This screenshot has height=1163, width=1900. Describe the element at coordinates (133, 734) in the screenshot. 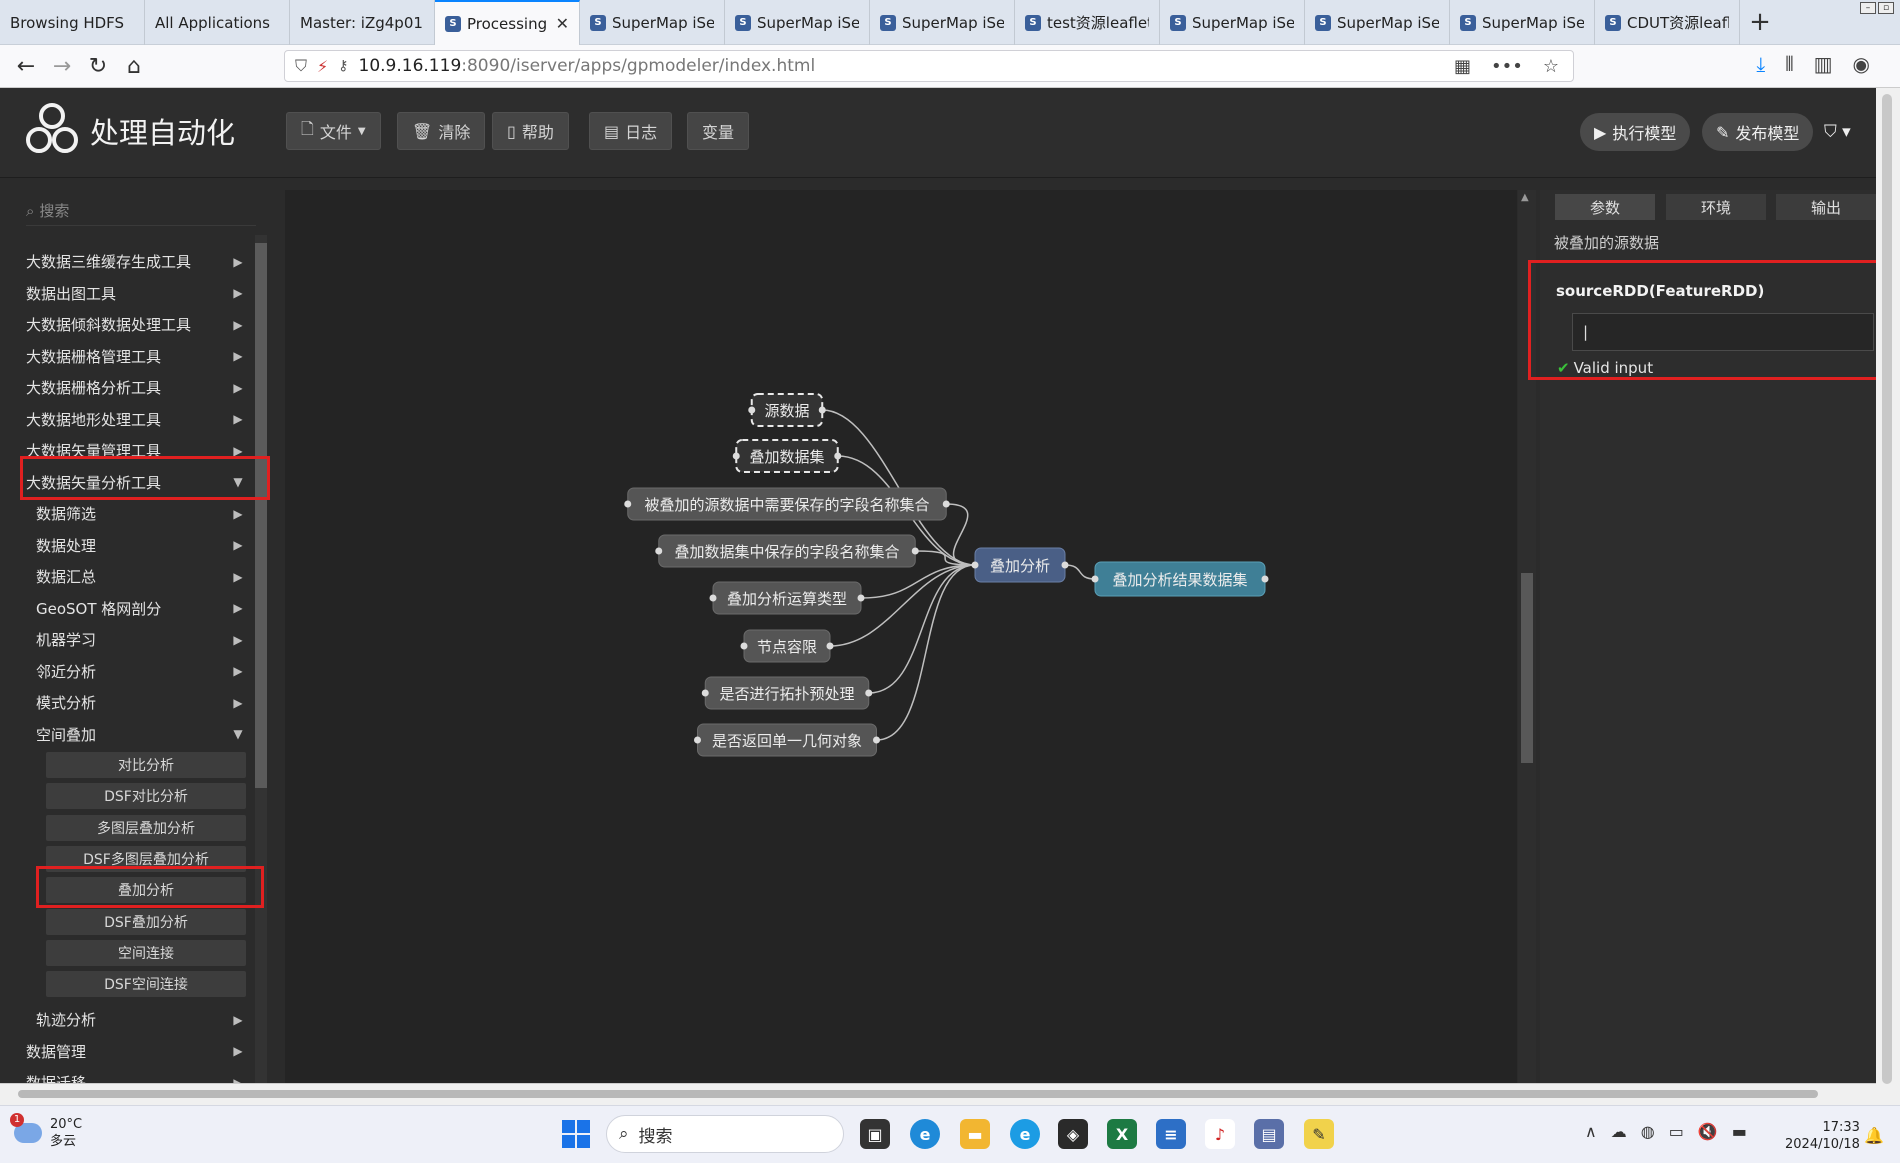

I see `tree-subcategory: 空间叠加 ▼` at that location.